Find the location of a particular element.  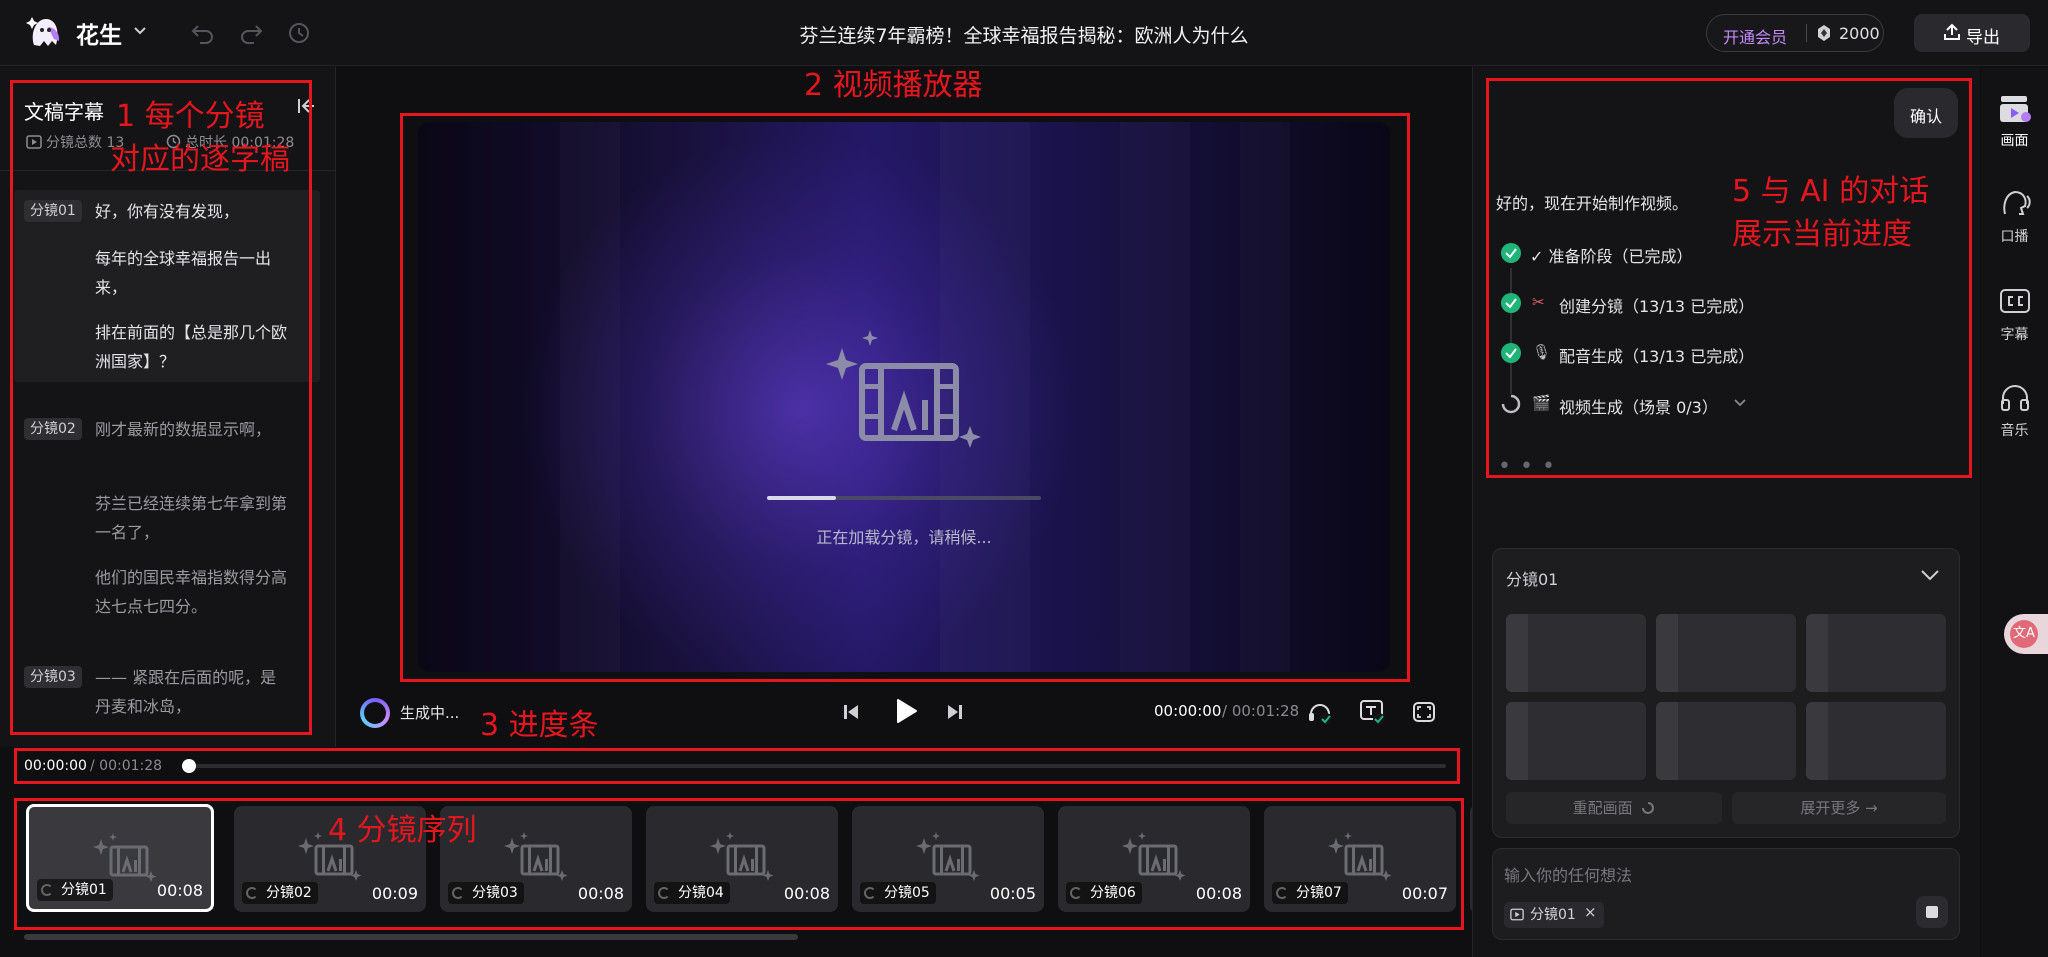

rail-item-voice: 口播 is located at coordinates (2014, 216).